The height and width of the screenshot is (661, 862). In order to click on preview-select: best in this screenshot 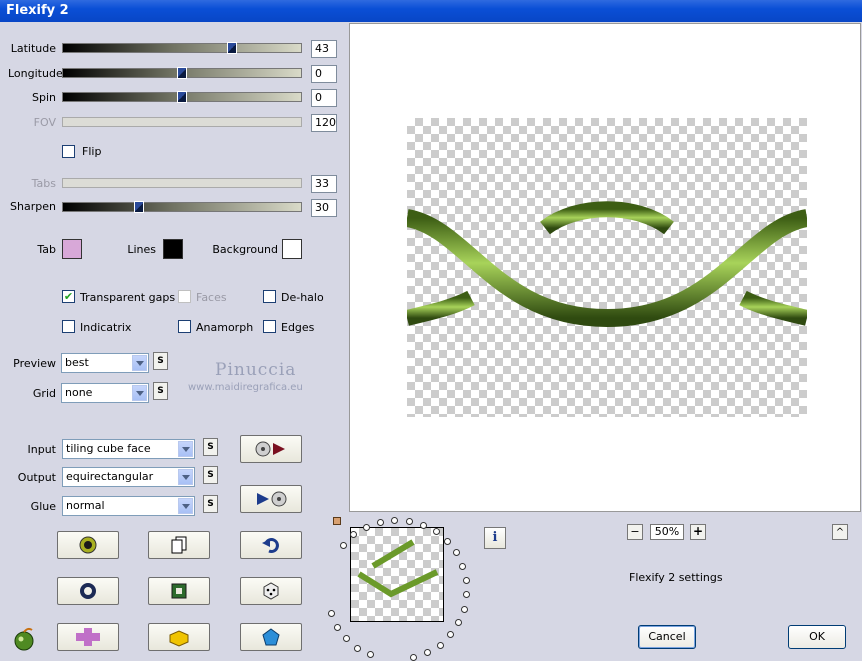, I will do `click(105, 363)`.